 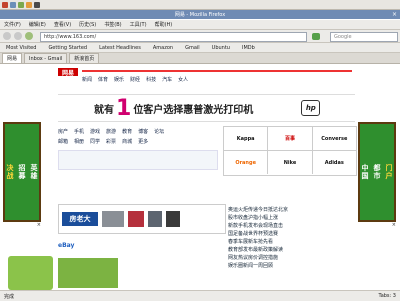 What do you see at coordinates (246, 162) in the screenshot?
I see `brand-tile: Orange` at bounding box center [246, 162].